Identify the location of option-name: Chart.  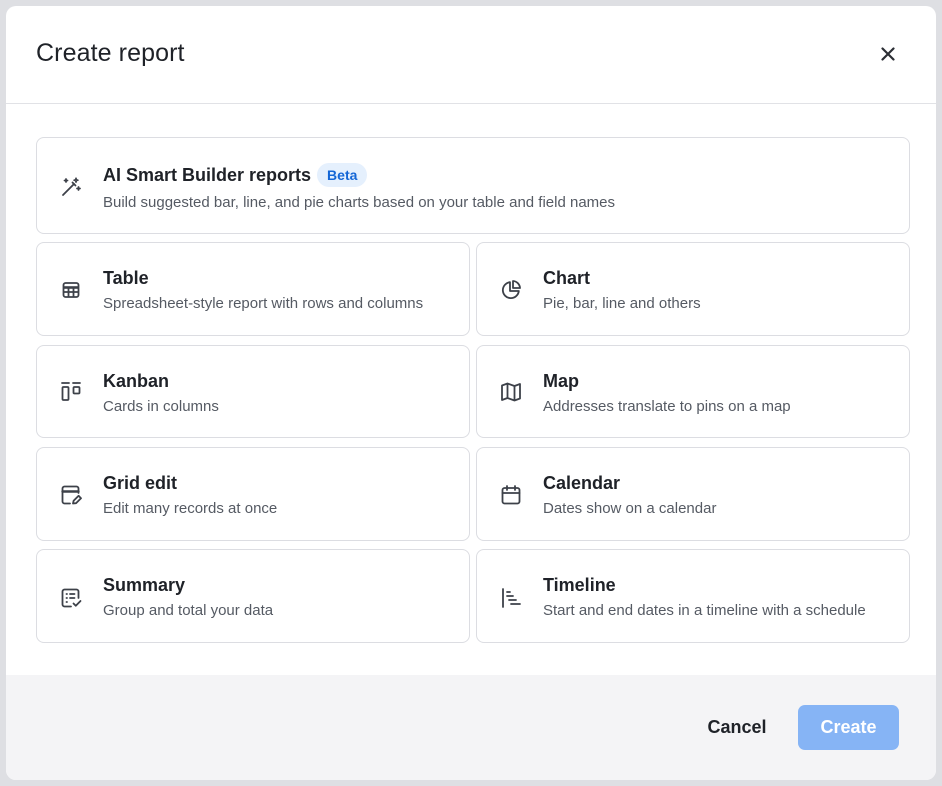
(567, 278).